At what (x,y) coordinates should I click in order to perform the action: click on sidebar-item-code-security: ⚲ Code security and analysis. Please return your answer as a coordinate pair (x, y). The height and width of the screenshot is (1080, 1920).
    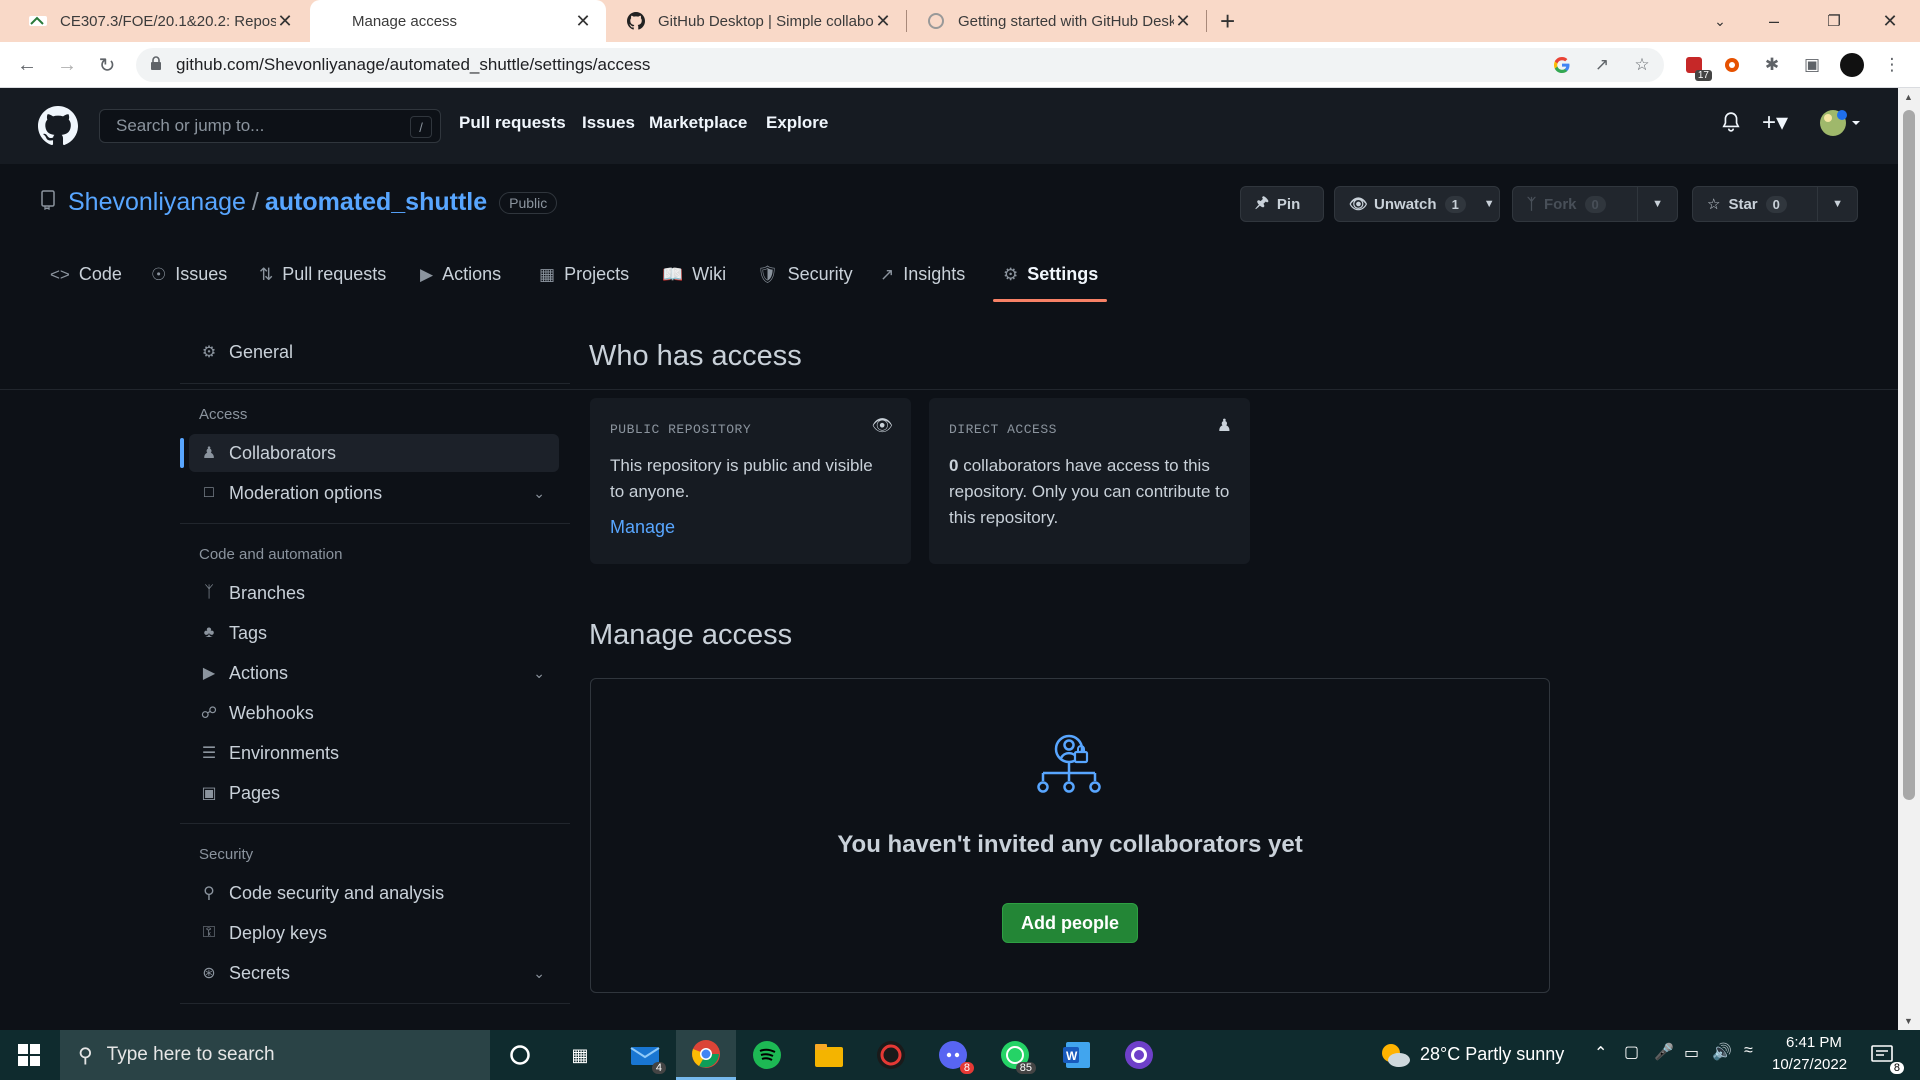
    Looking at the image, I should click on (374, 893).